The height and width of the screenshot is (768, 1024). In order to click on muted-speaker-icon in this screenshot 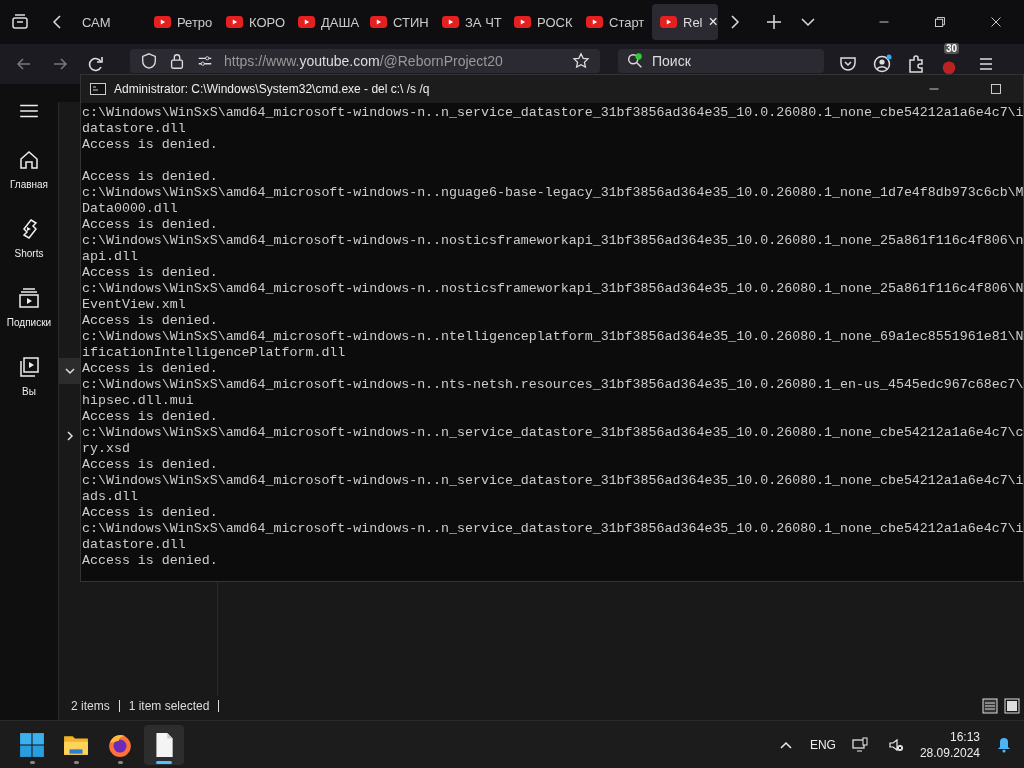, I will do `click(895, 744)`.